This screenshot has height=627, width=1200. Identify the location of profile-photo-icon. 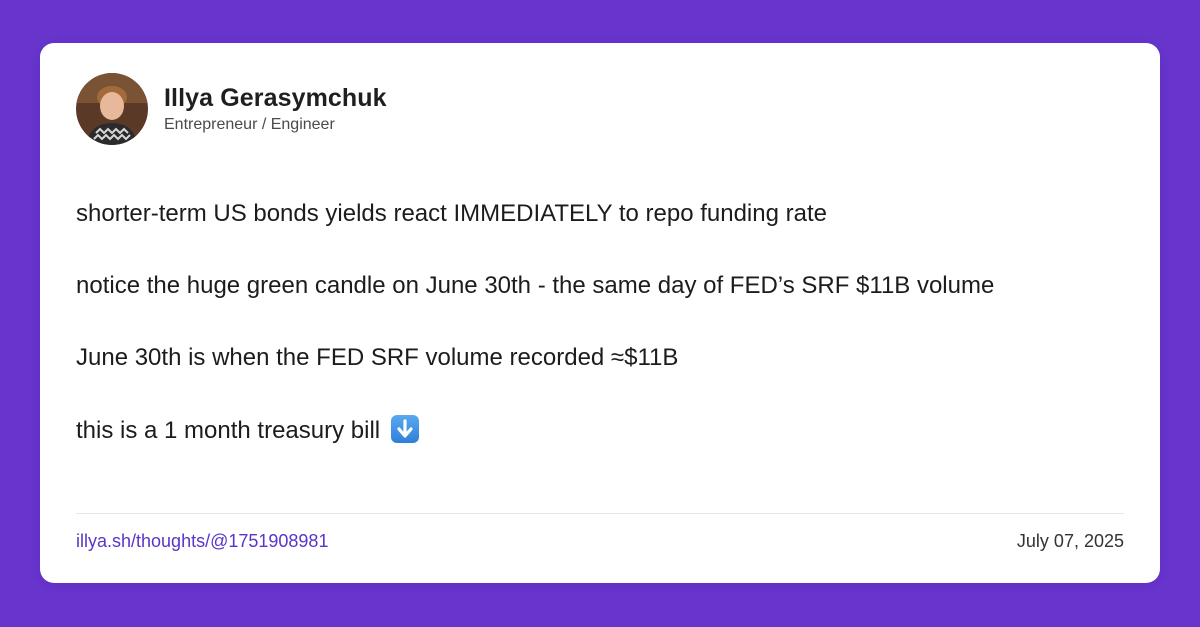
(112, 109).